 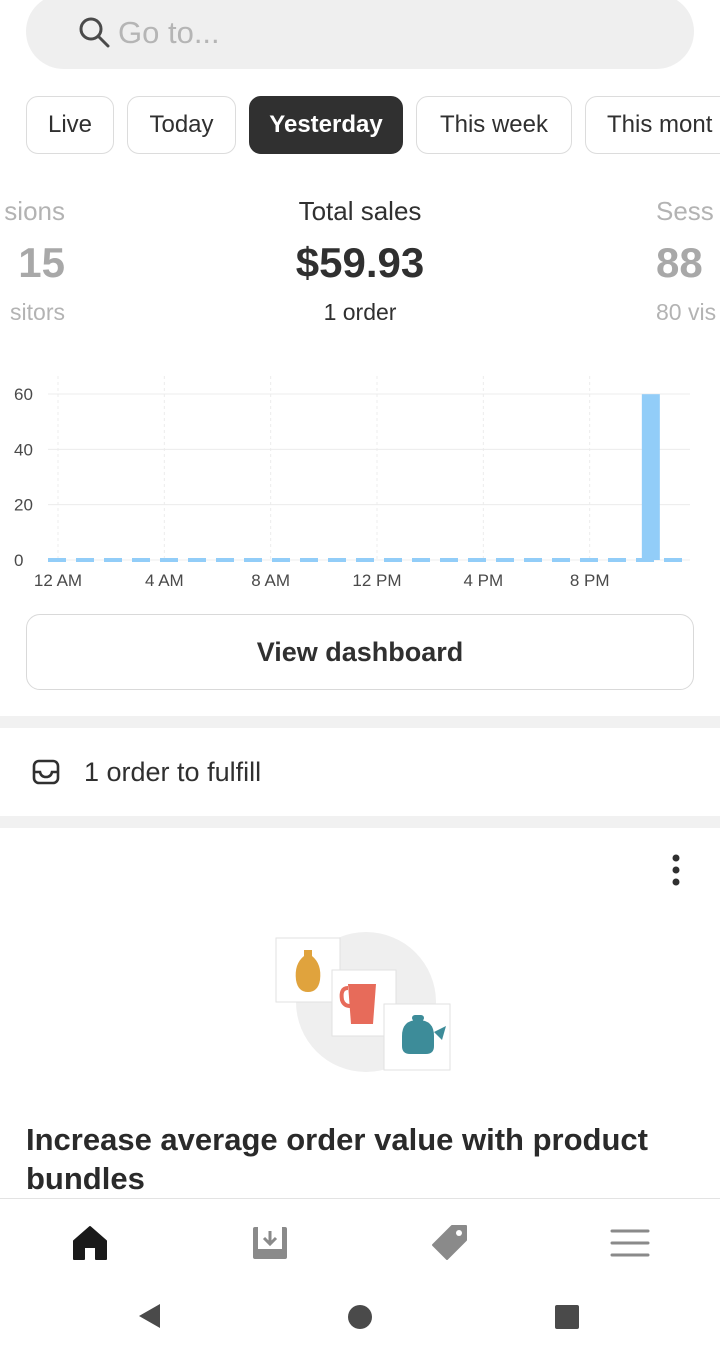 I want to click on x-tick-label: 8 AM, so click(x=270, y=580).